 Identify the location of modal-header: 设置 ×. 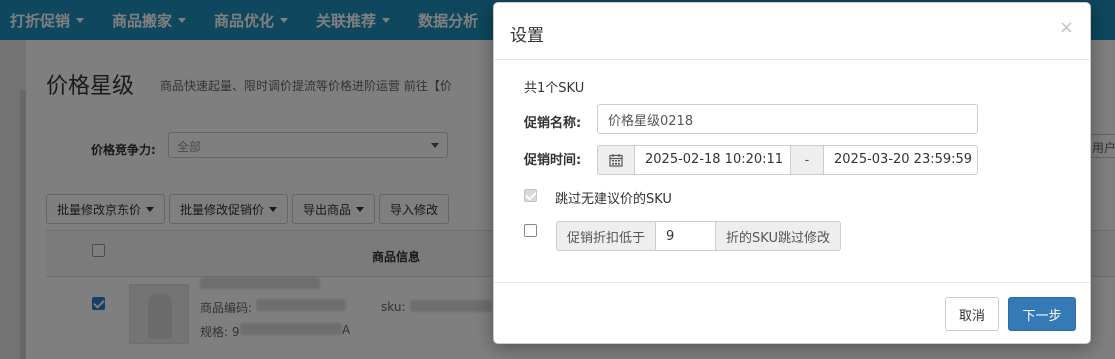
(792, 31).